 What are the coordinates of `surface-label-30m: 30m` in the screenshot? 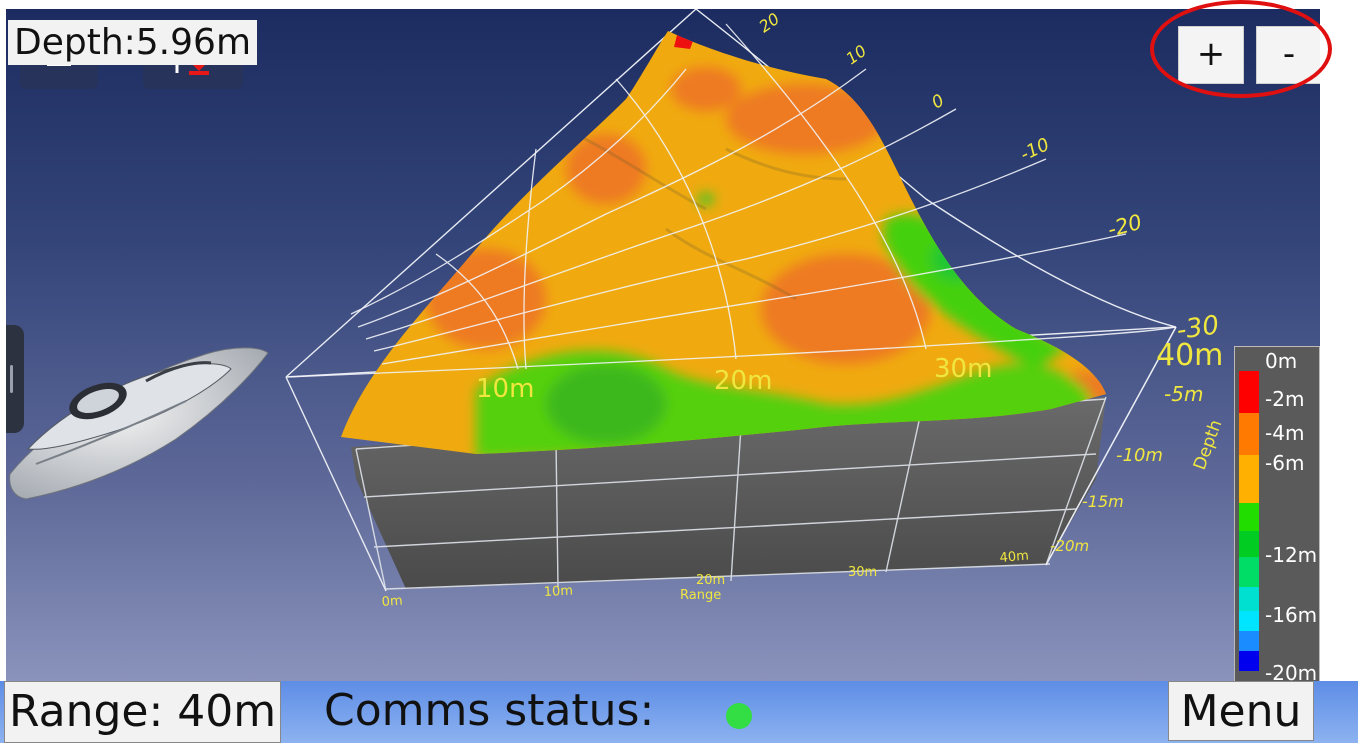 It's located at (963, 369).